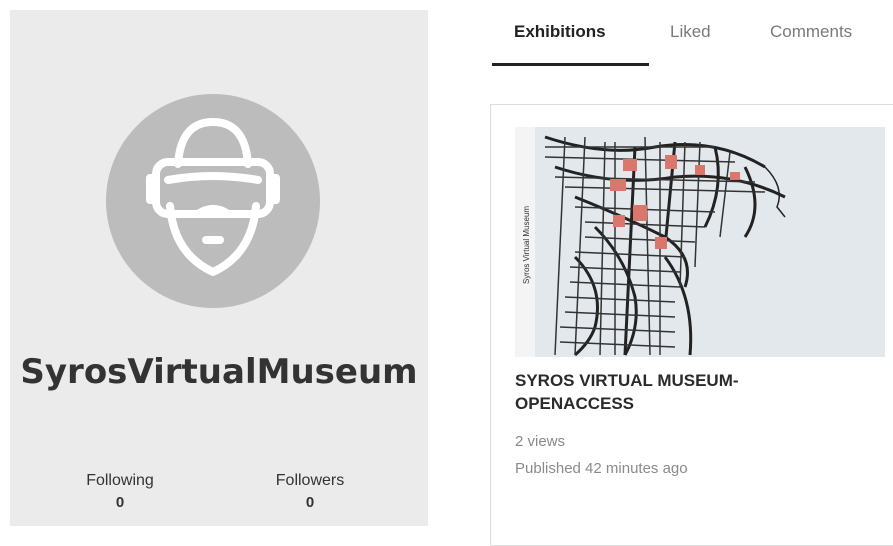 The height and width of the screenshot is (546, 893). I want to click on profile-tabs: Exhibitions Liked Comments, so click(691, 33).